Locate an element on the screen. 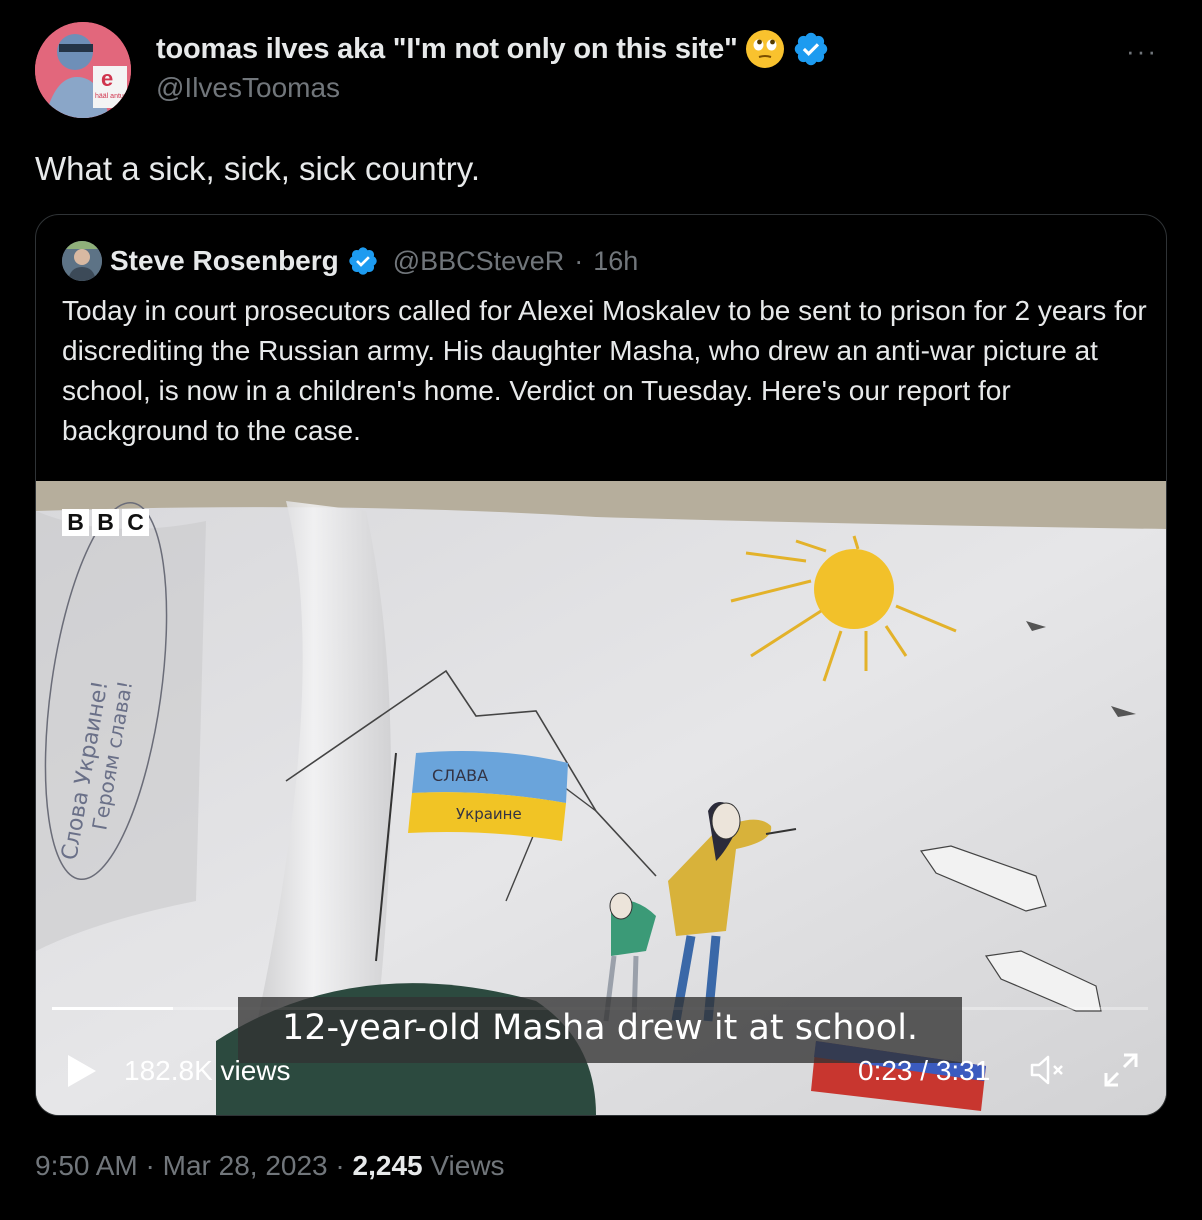 This screenshot has width=1202, height=1220. play-button is located at coordinates (81, 1074).